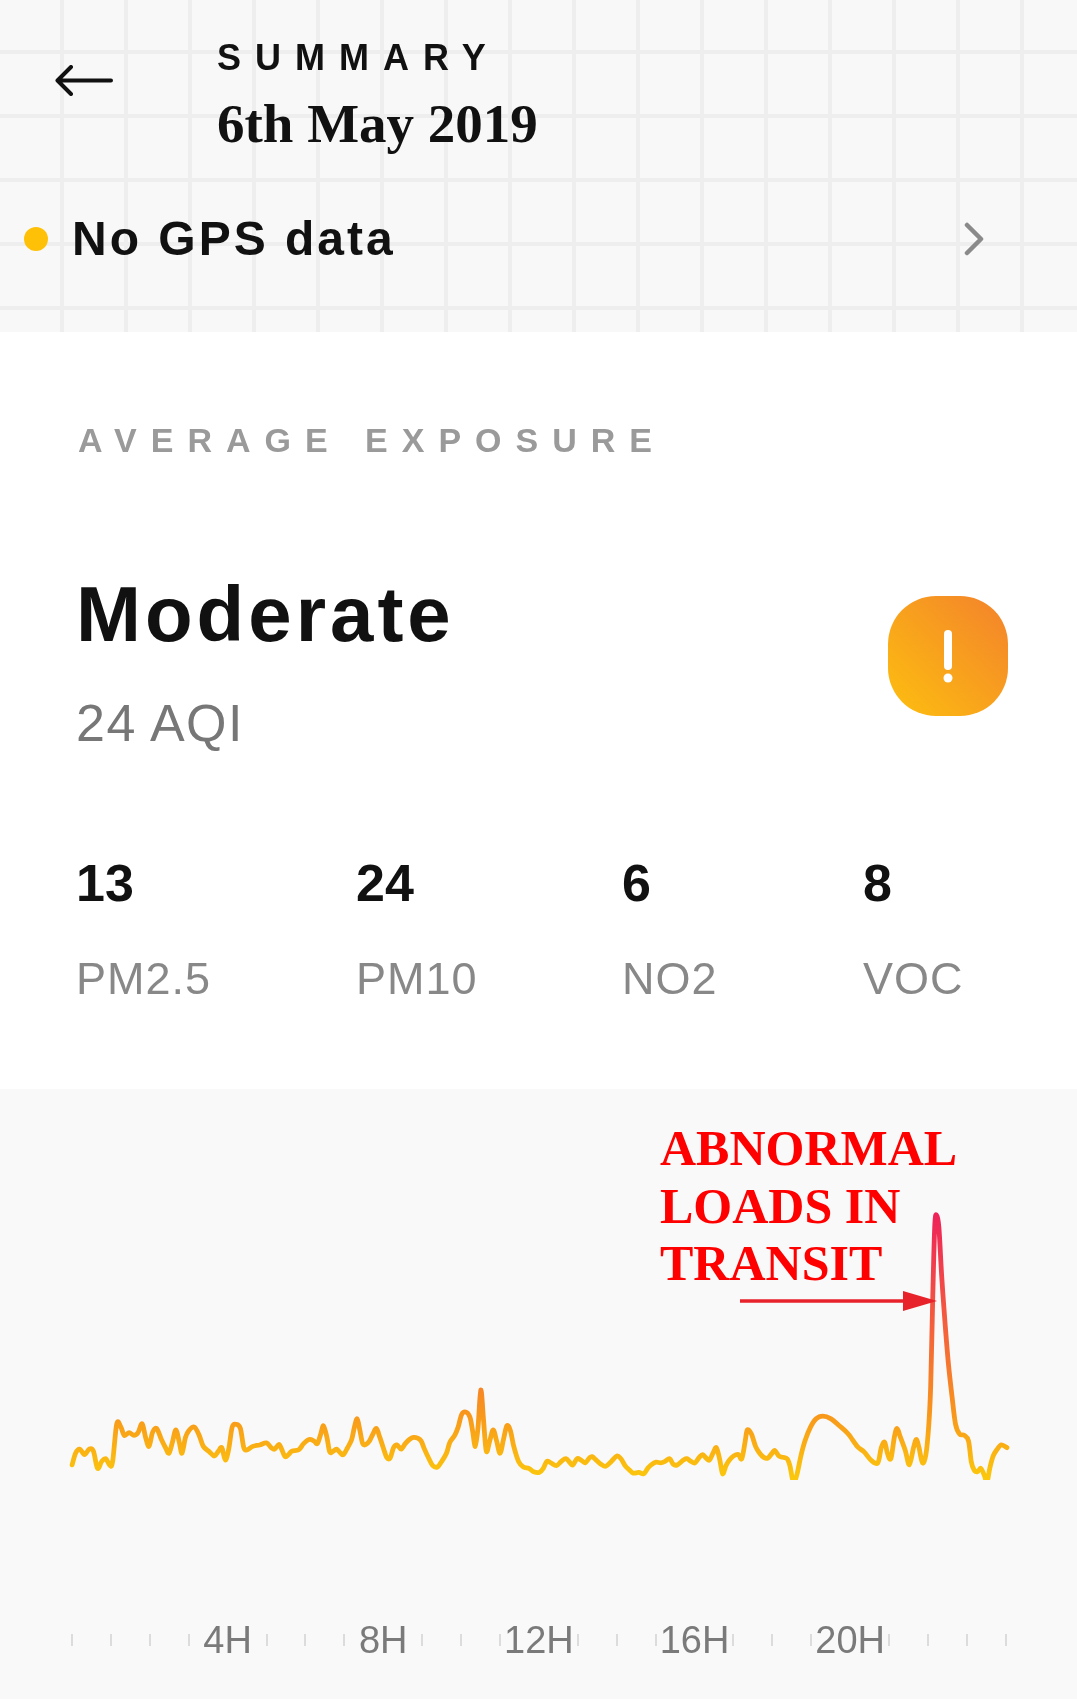 The image size is (1077, 1699). I want to click on axis-label: 4H, so click(227, 1640).